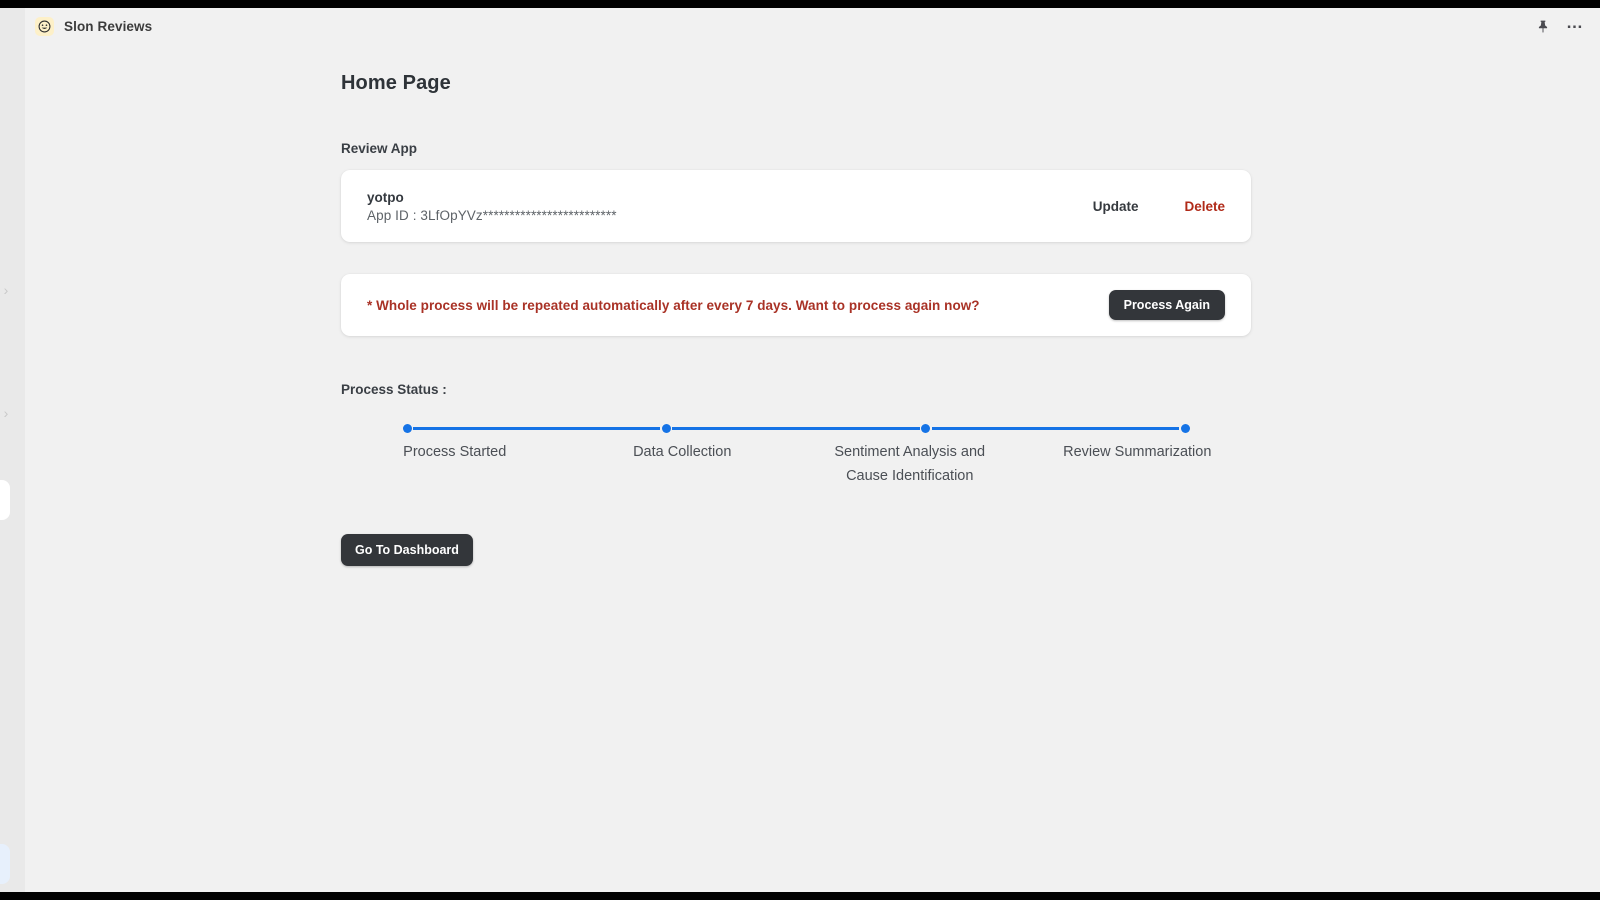 The image size is (1600, 900). Describe the element at coordinates (1159, 206) in the screenshot. I see `app-card-actions: Update Delete` at that location.